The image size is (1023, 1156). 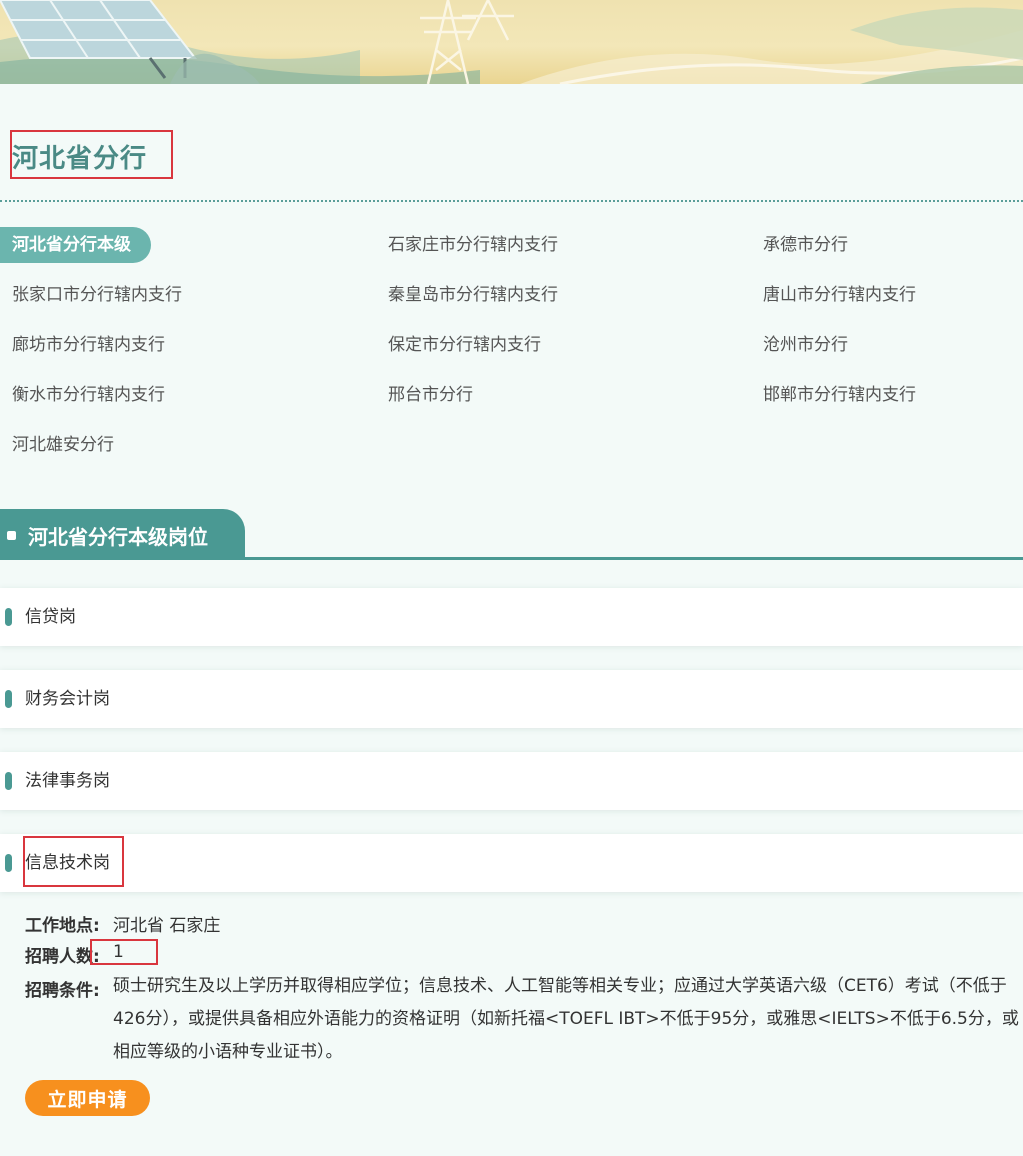 I want to click on section-underline, so click(x=511, y=558).